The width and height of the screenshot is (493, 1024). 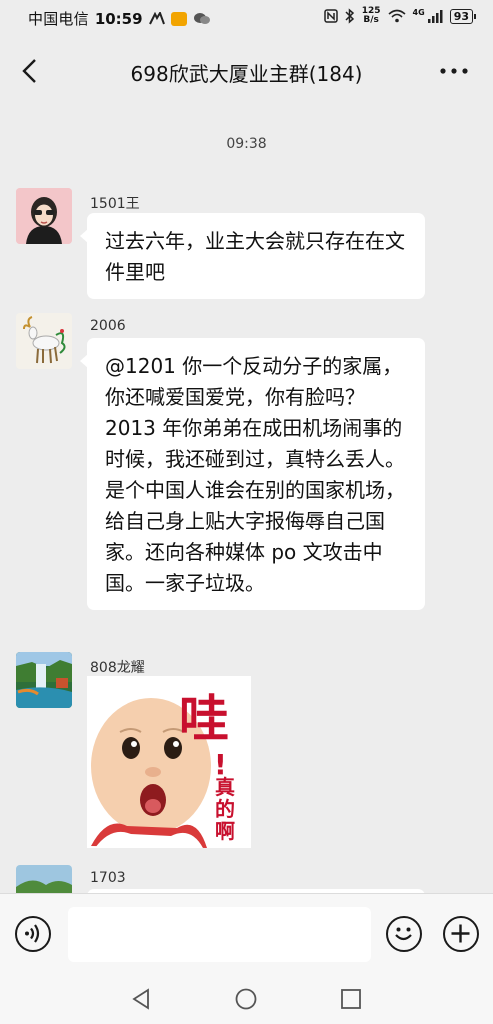 I want to click on status-left: 中国电信 10:59, so click(x=119, y=18).